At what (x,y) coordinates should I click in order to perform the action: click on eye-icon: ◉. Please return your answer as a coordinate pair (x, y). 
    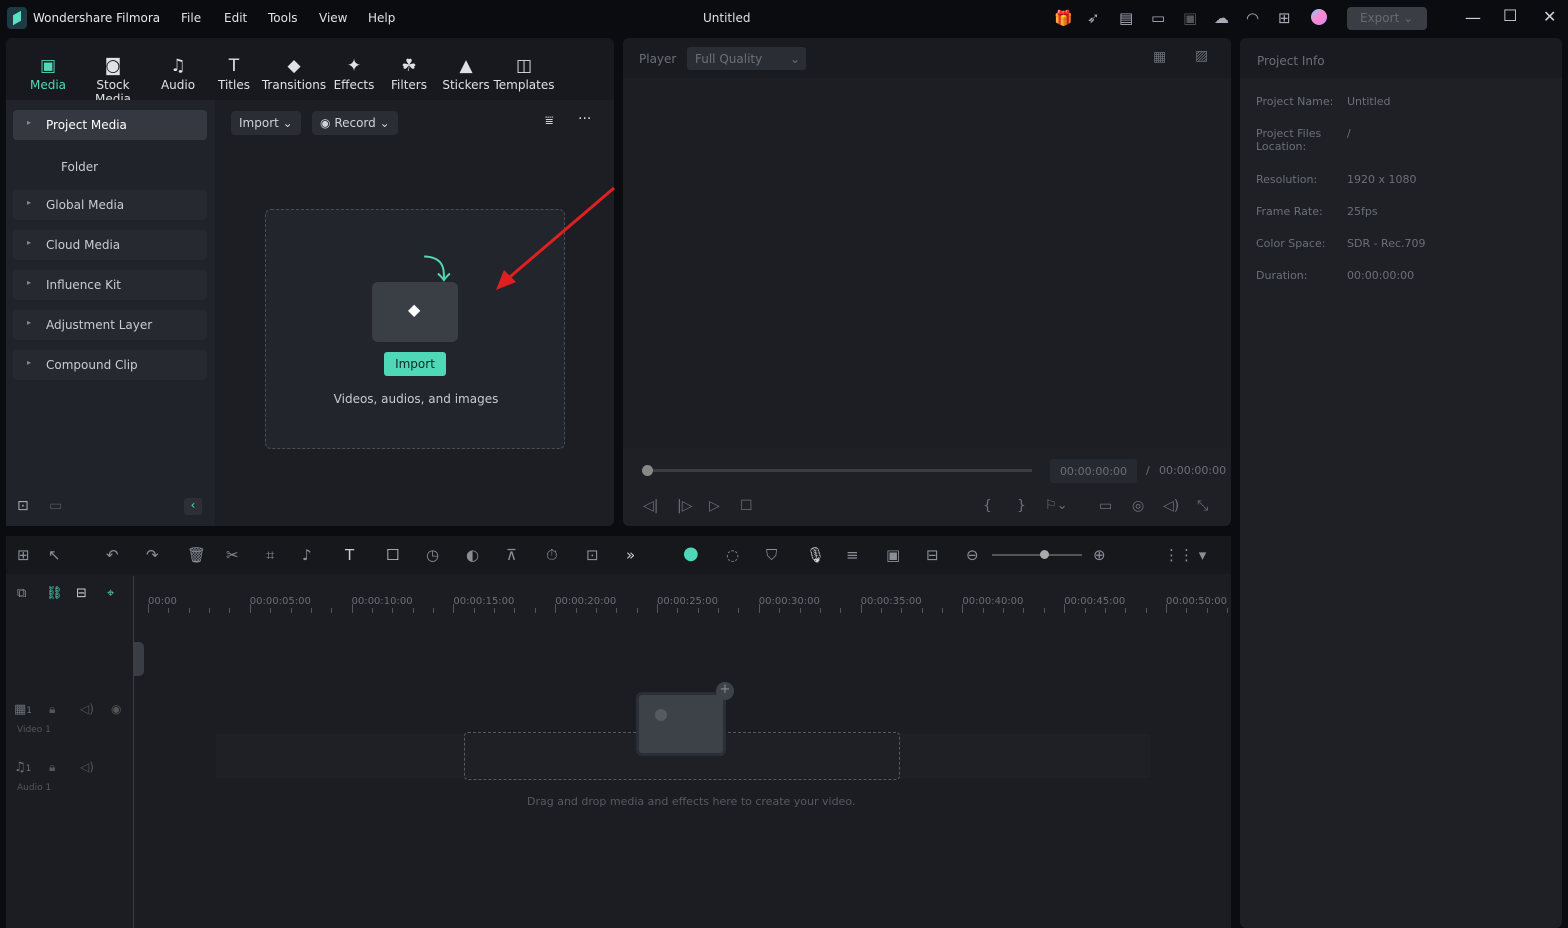
    Looking at the image, I should click on (116, 709).